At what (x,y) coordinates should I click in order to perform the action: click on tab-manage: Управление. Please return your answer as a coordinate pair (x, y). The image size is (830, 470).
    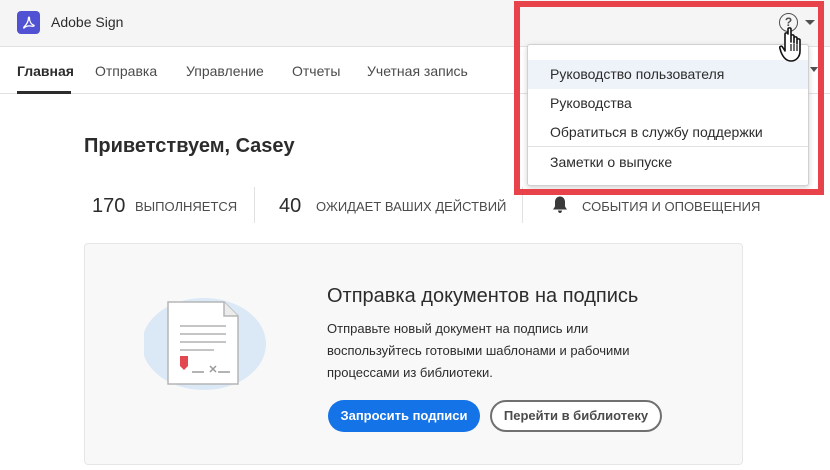
    Looking at the image, I should click on (225, 71).